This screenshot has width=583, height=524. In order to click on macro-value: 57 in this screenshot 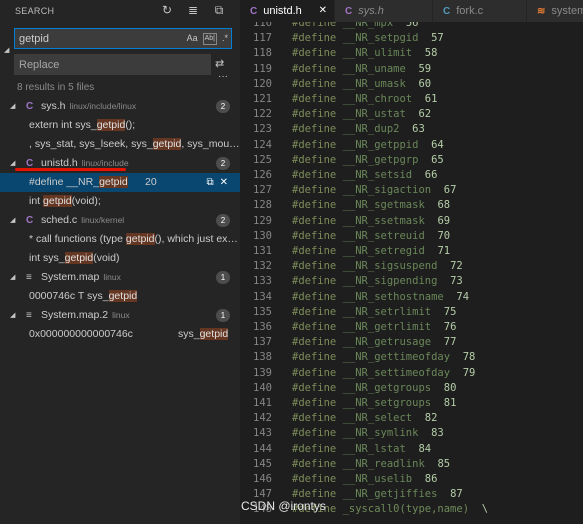, I will do `click(437, 38)`.